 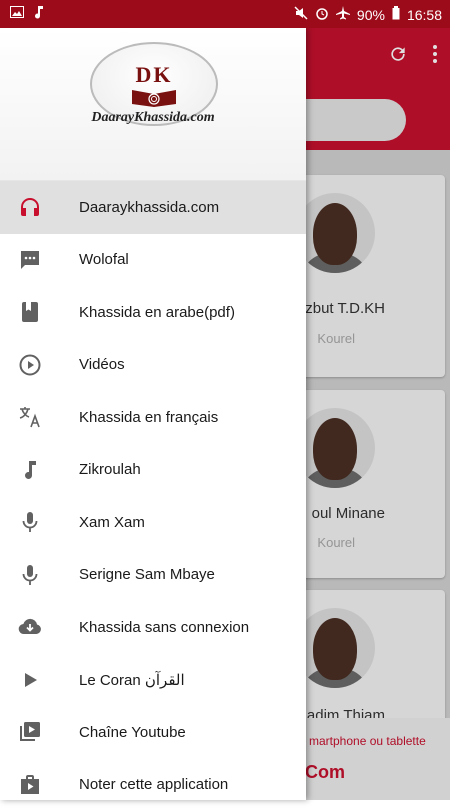 What do you see at coordinates (154, 75) in the screenshot?
I see `logo-initials: DK` at bounding box center [154, 75].